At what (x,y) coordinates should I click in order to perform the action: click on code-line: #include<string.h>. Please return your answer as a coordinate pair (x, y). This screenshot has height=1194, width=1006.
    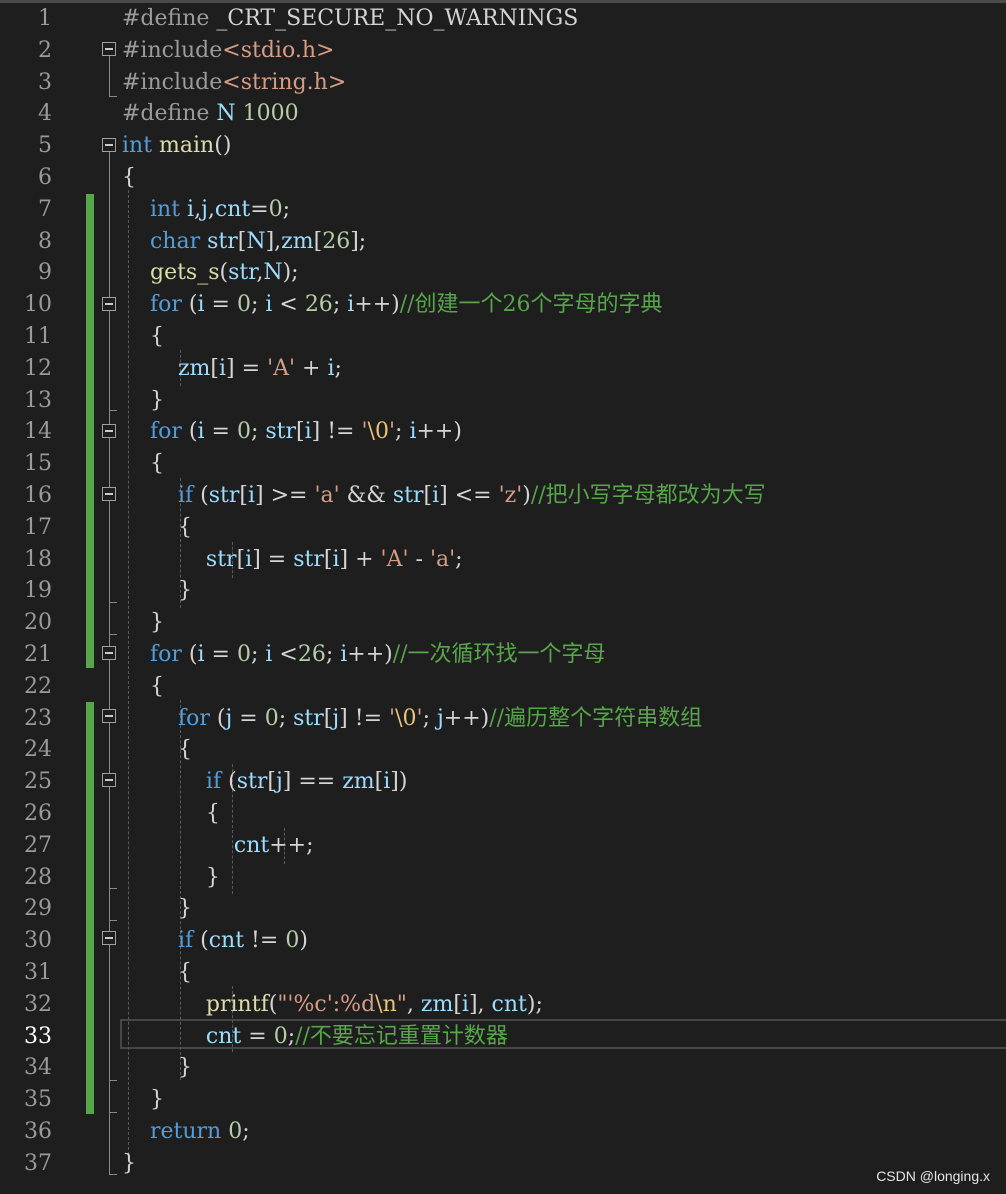
    Looking at the image, I should click on (234, 83).